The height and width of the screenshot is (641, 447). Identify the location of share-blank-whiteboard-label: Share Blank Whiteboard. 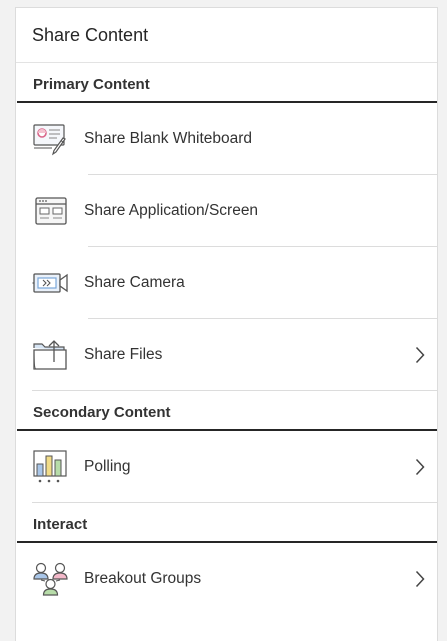
(168, 138).